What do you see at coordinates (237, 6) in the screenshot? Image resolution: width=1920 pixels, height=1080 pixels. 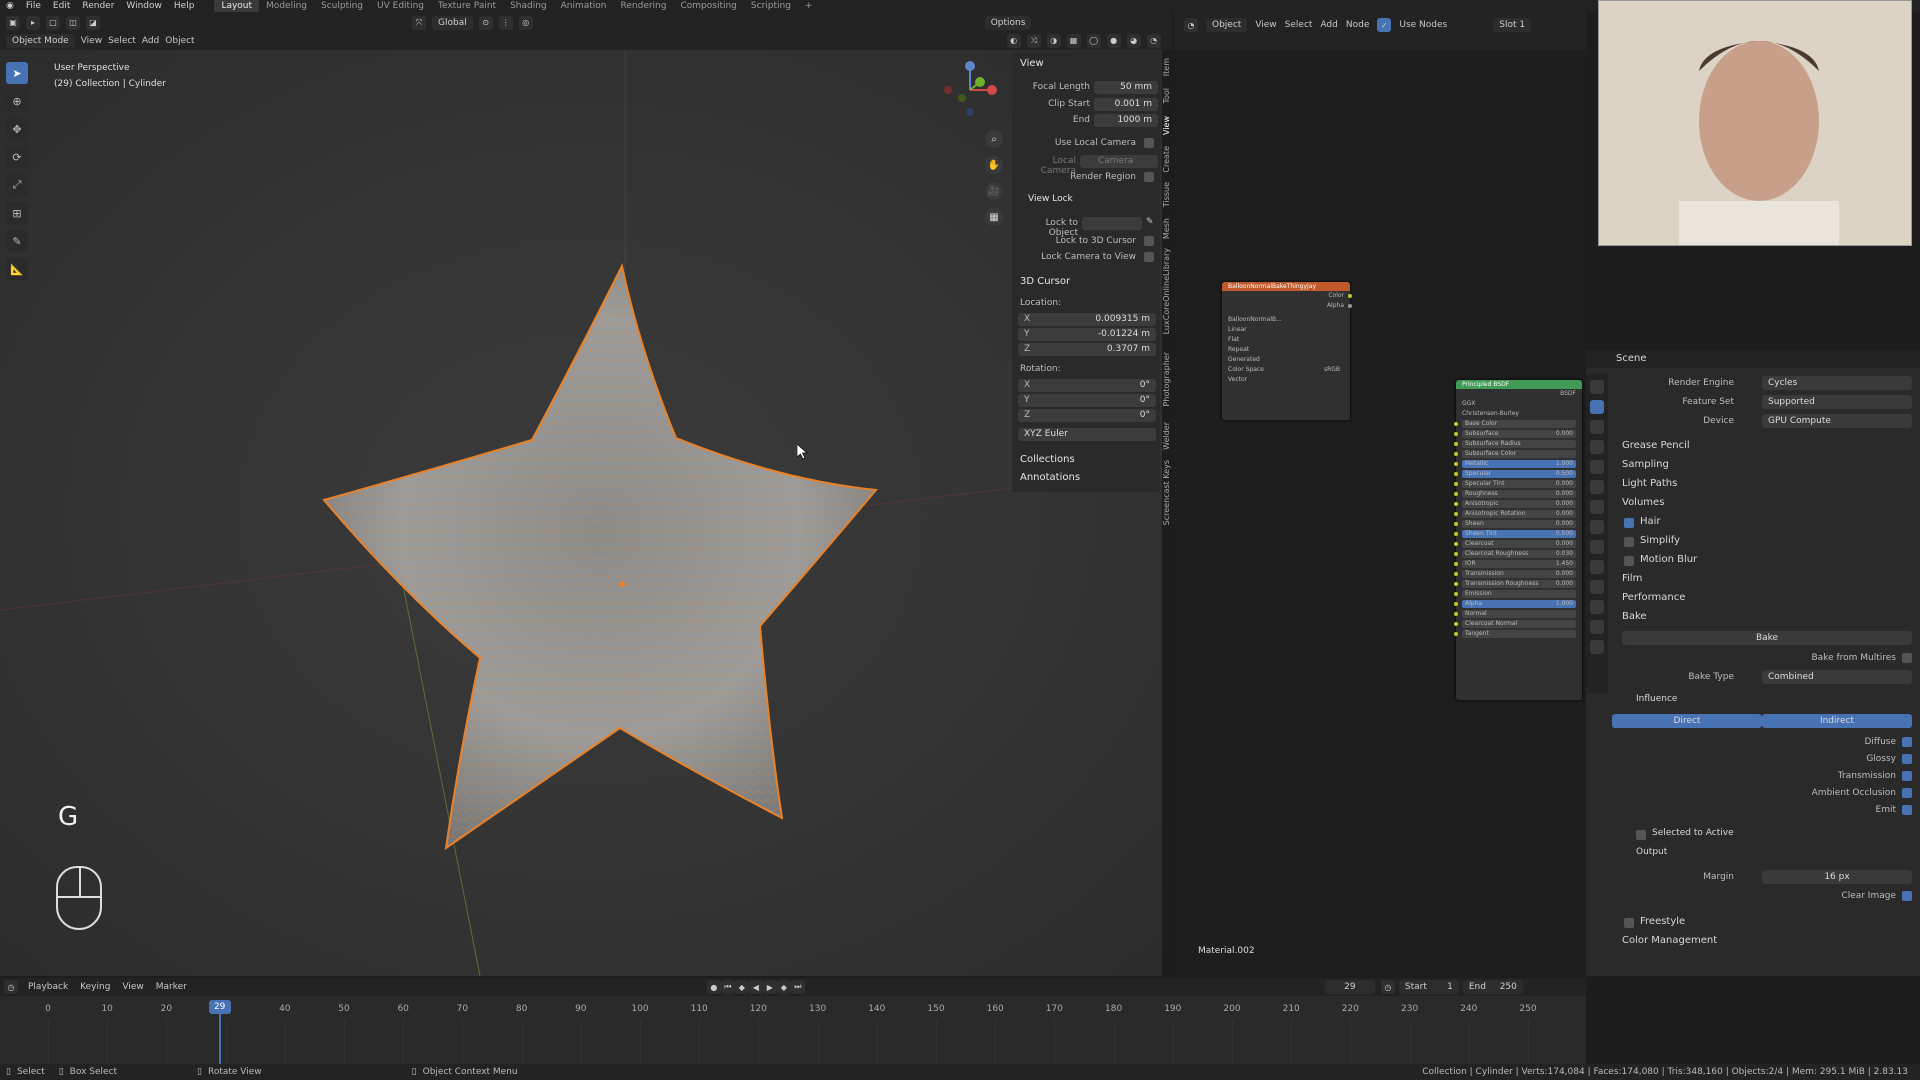 I see `tab-layout: Layout` at bounding box center [237, 6].